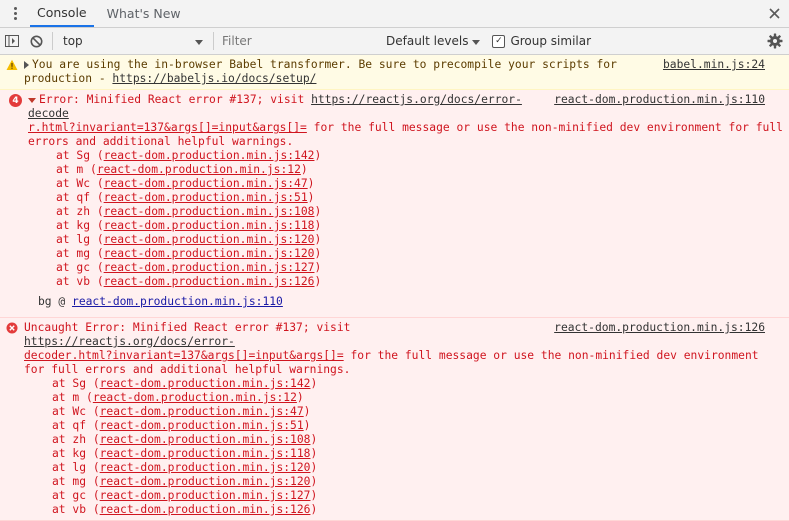 The width and height of the screenshot is (789, 521). What do you see at coordinates (177, 301) in the screenshot?
I see `bg-source-link: react-dom.production.min.js:110` at bounding box center [177, 301].